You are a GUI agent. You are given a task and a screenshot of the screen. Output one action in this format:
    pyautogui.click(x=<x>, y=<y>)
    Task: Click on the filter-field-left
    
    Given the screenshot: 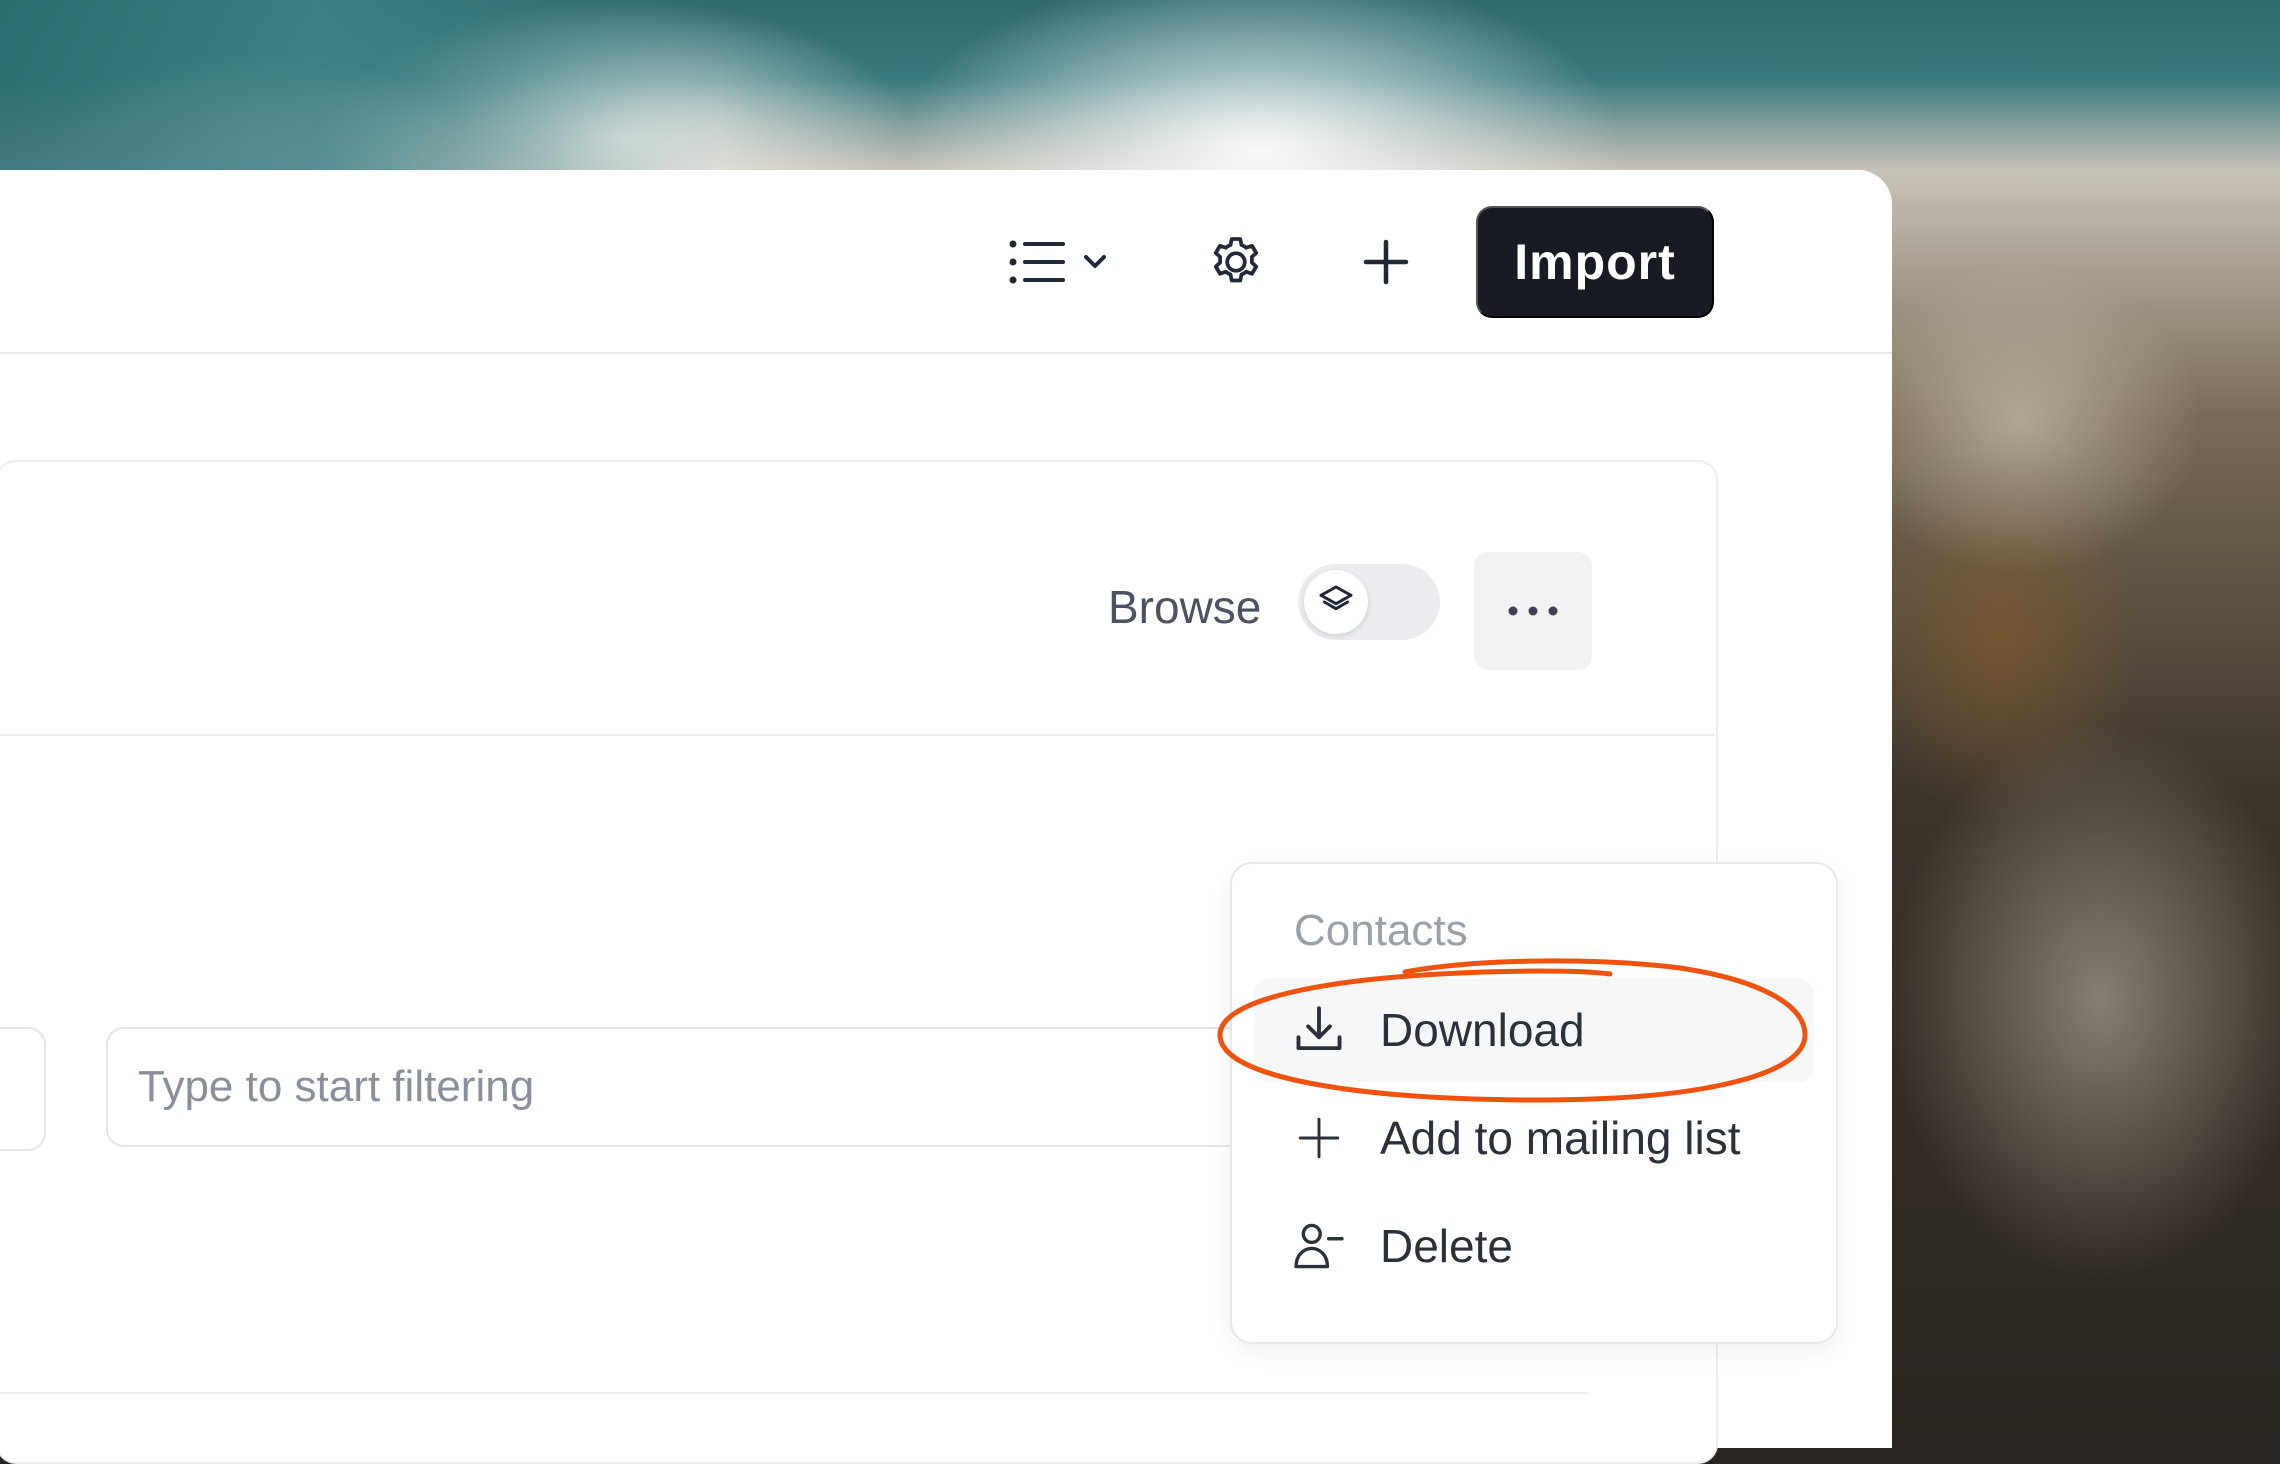 What is the action you would take?
    pyautogui.click(x=23, y=1089)
    